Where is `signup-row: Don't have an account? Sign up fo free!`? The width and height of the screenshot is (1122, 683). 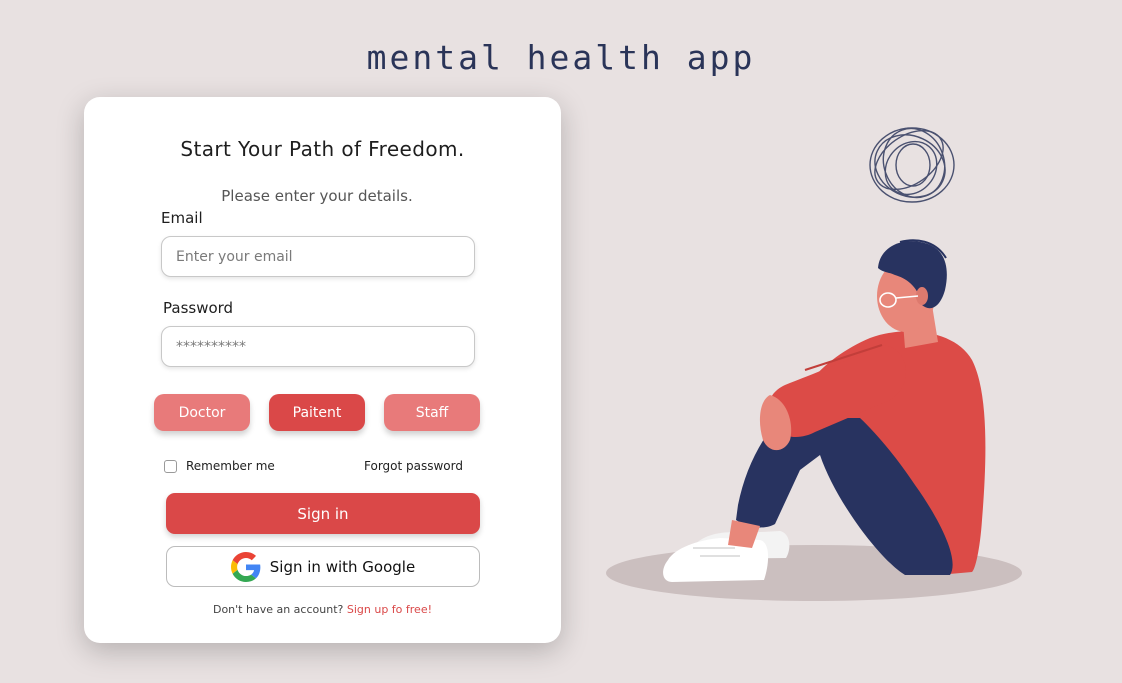 signup-row: Don't have an account? Sign up fo free! is located at coordinates (322, 609).